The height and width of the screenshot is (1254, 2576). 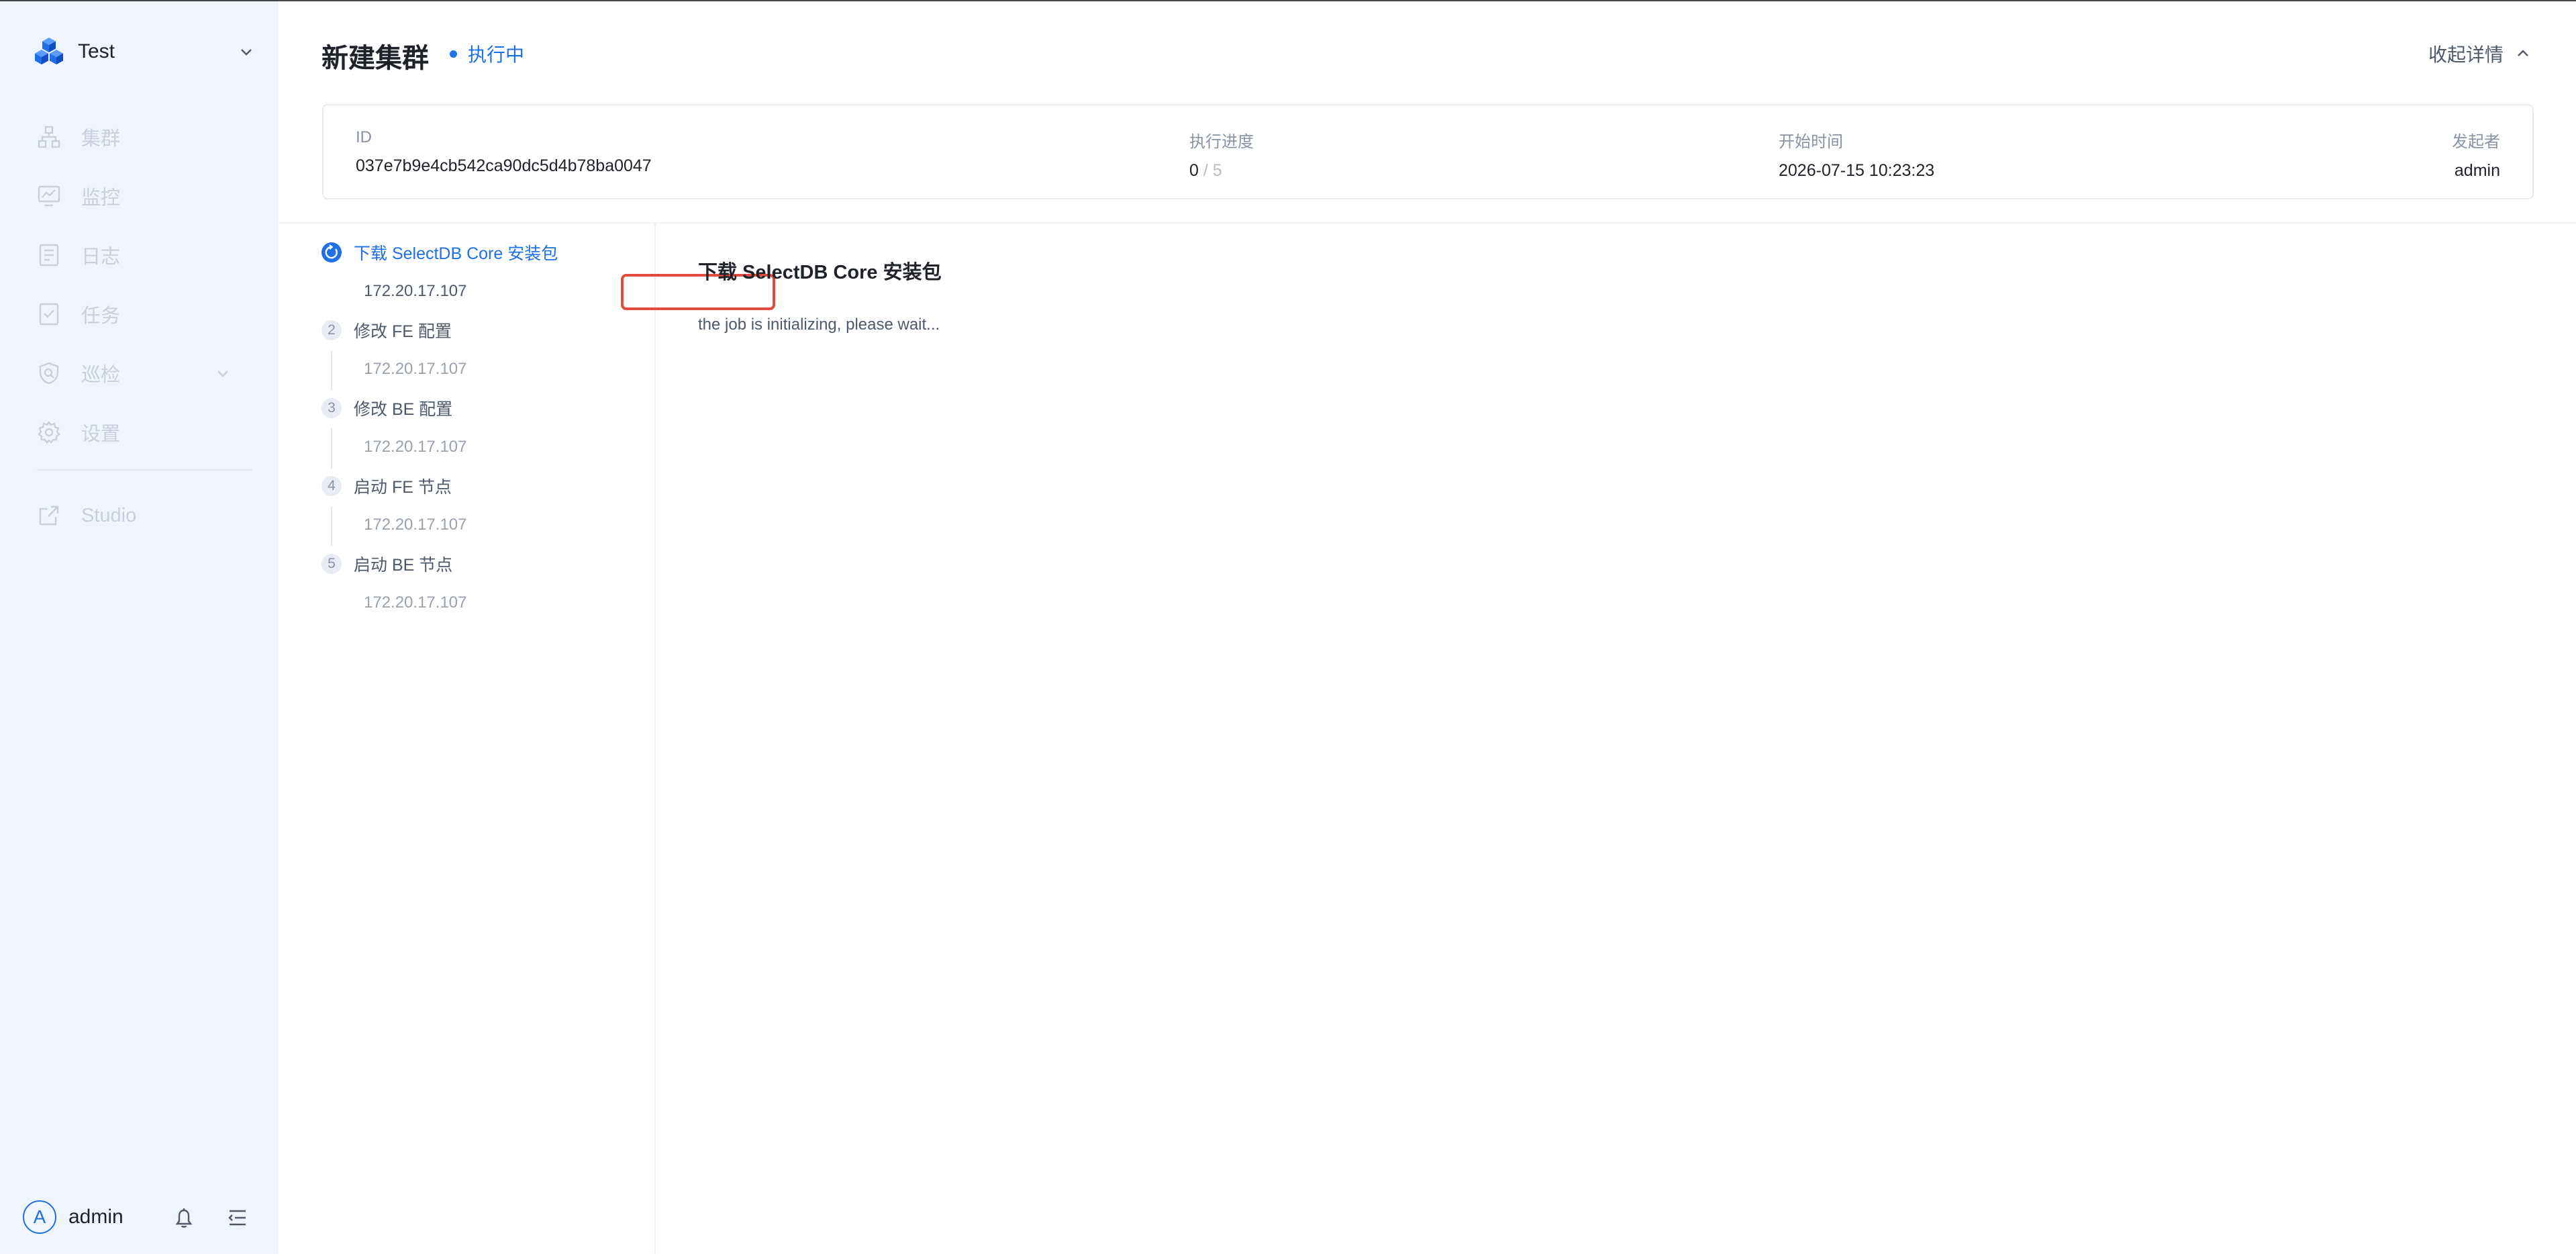 What do you see at coordinates (2476, 154) in the screenshot?
I see `info-initiator: 发起者 admin` at bounding box center [2476, 154].